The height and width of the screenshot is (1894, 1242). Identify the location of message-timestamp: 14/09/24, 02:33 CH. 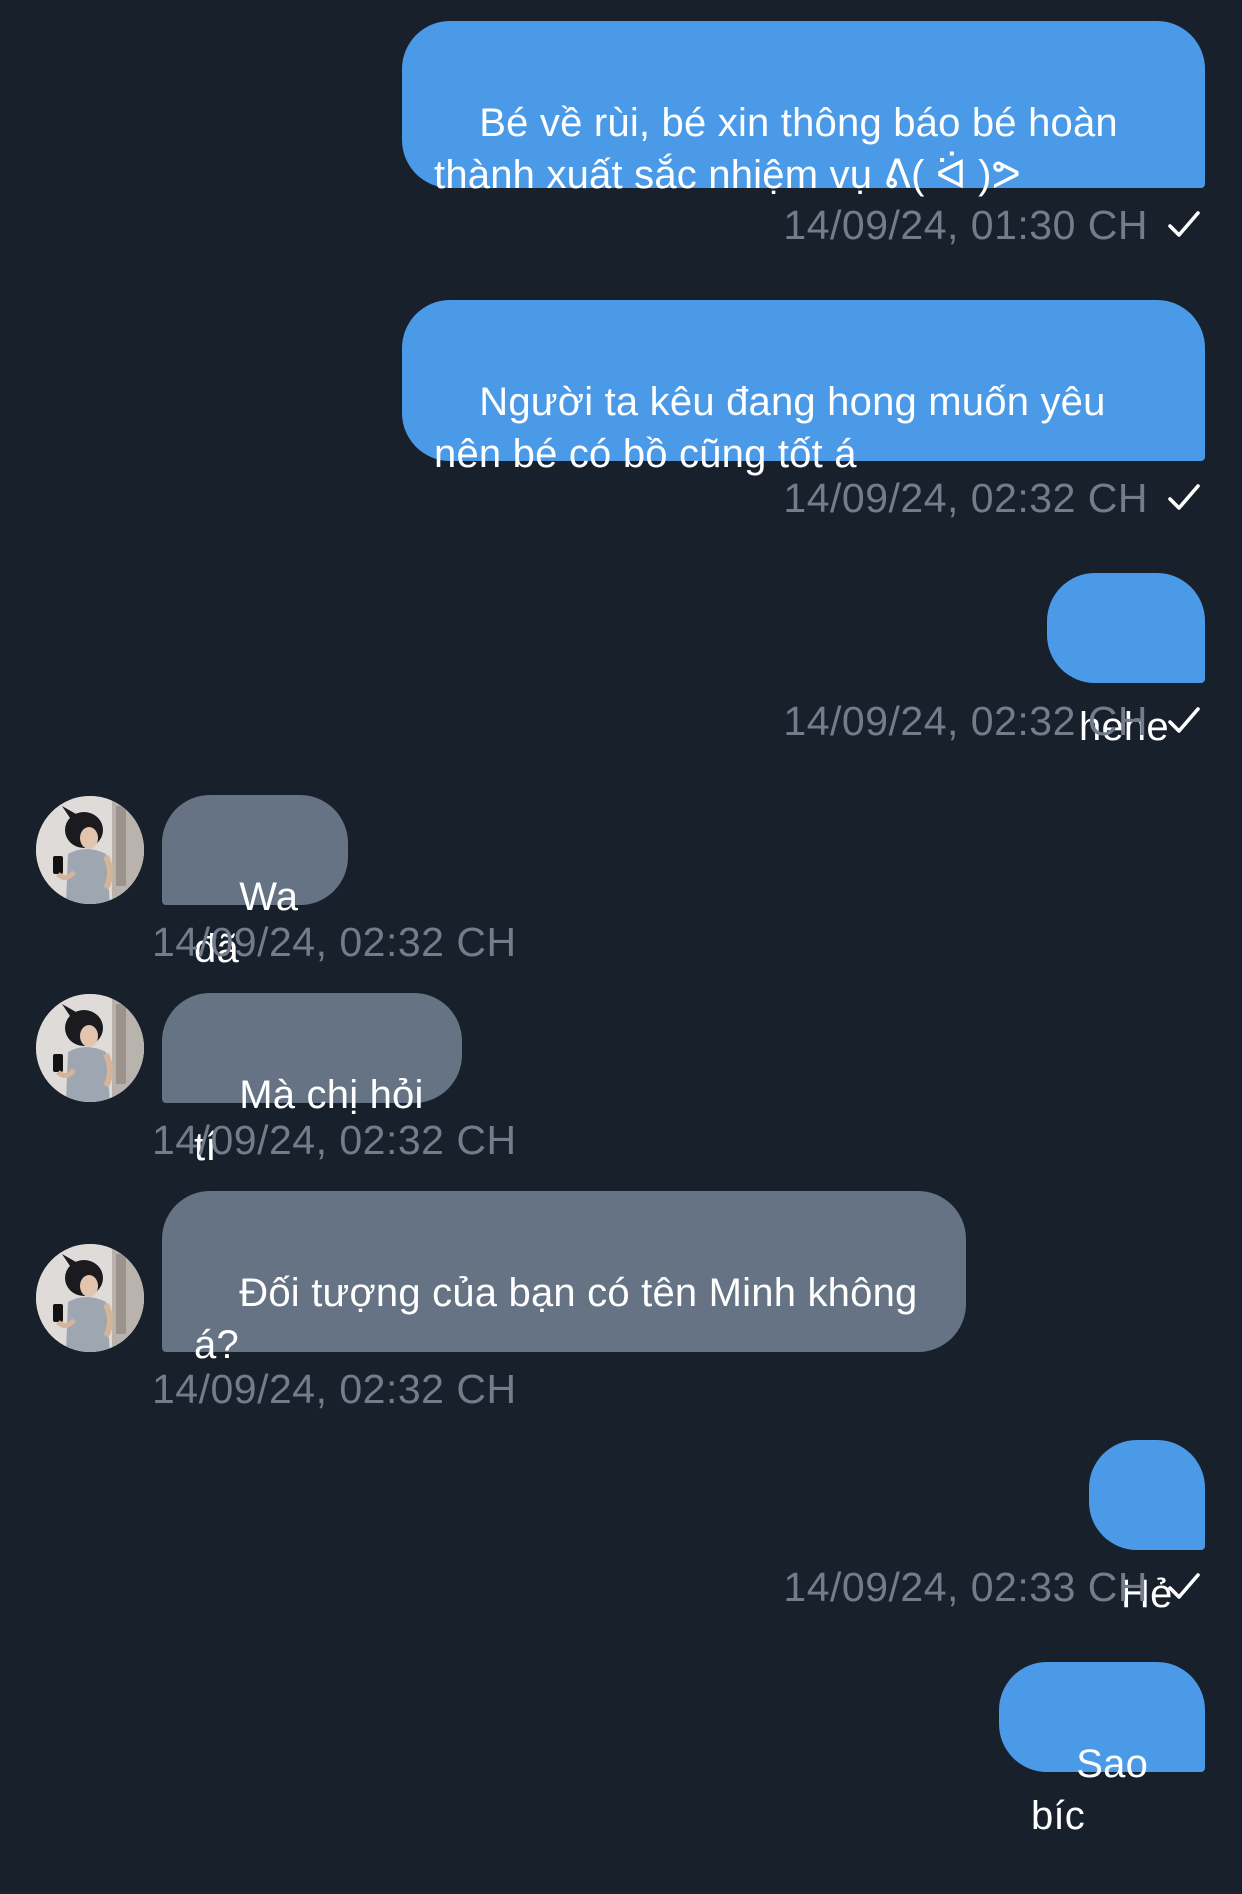
(993, 1587).